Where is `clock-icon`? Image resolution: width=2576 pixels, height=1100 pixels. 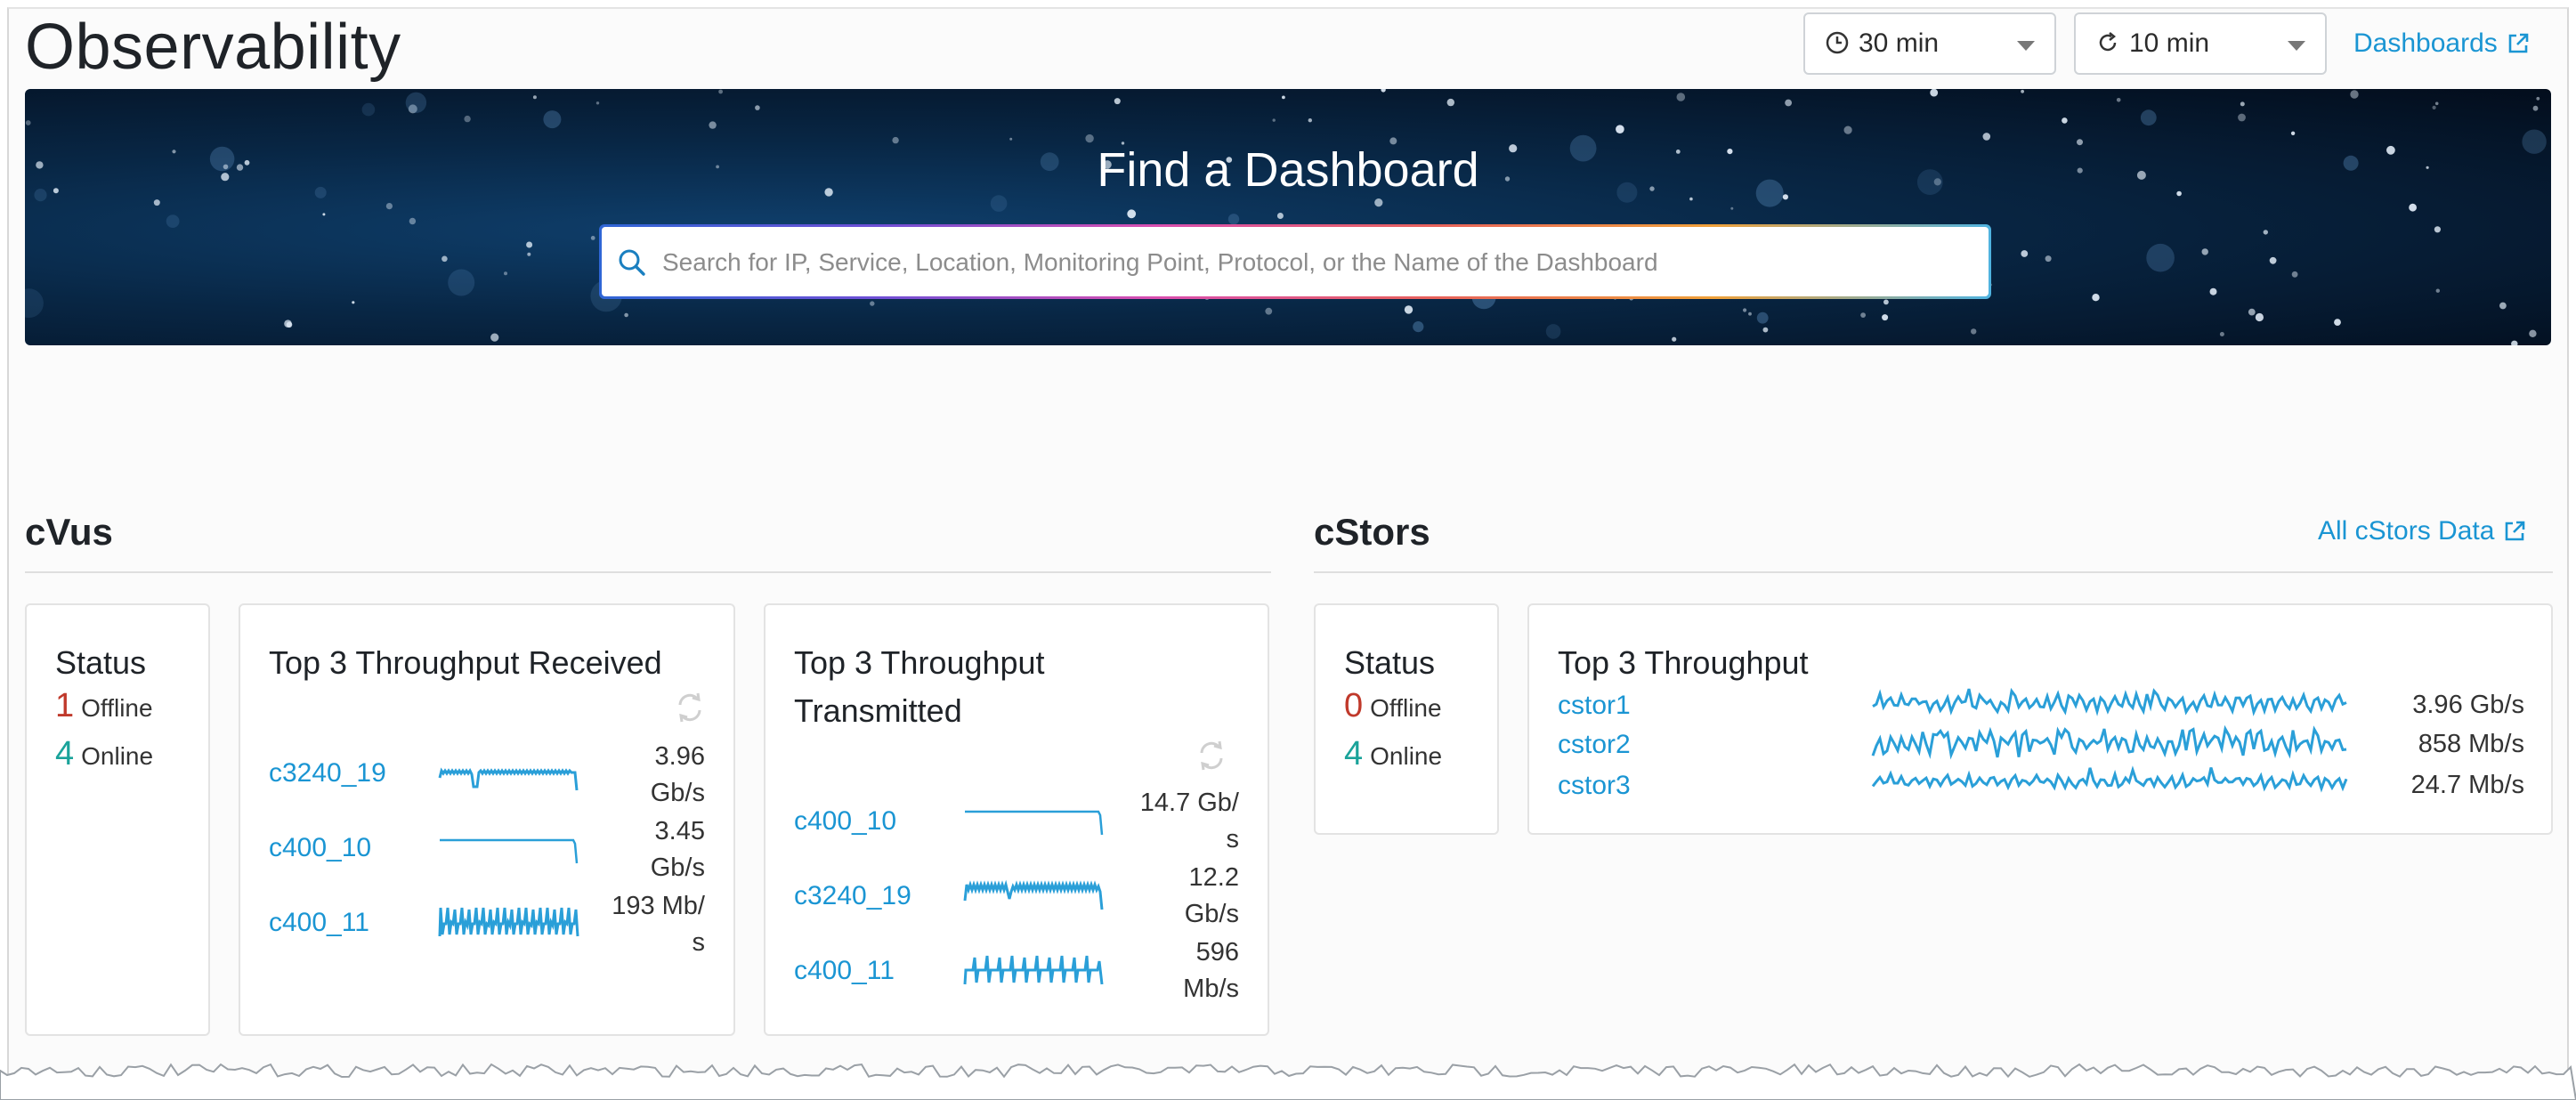
clock-icon is located at coordinates (1838, 42).